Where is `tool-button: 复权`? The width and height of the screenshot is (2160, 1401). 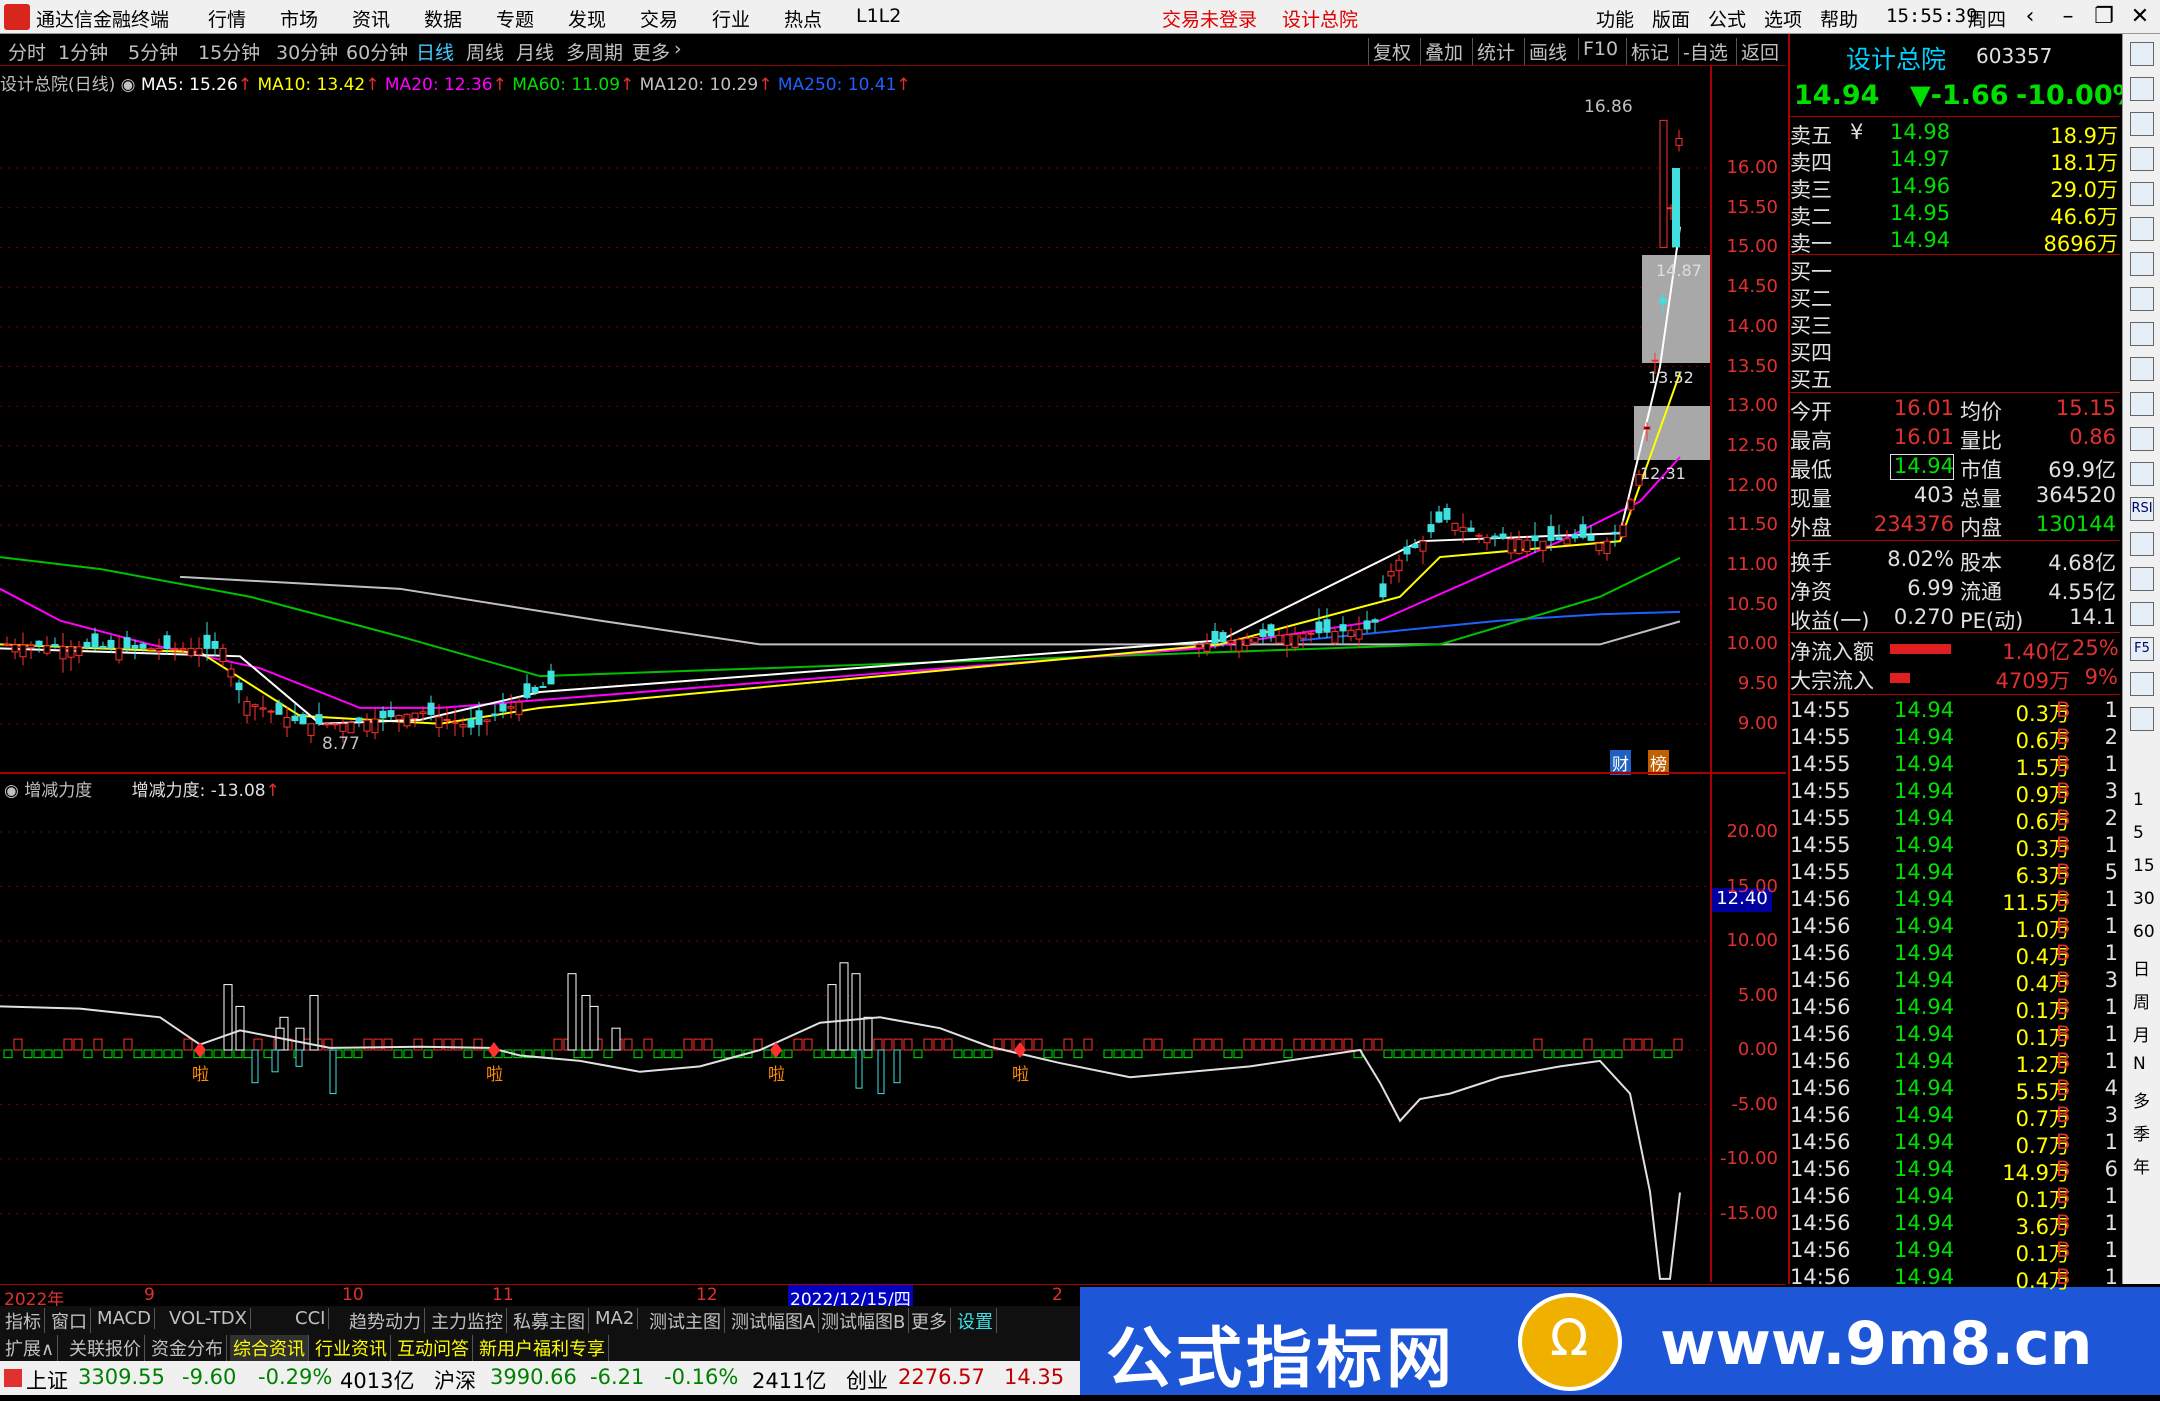
tool-button: 复权 is located at coordinates (1391, 51).